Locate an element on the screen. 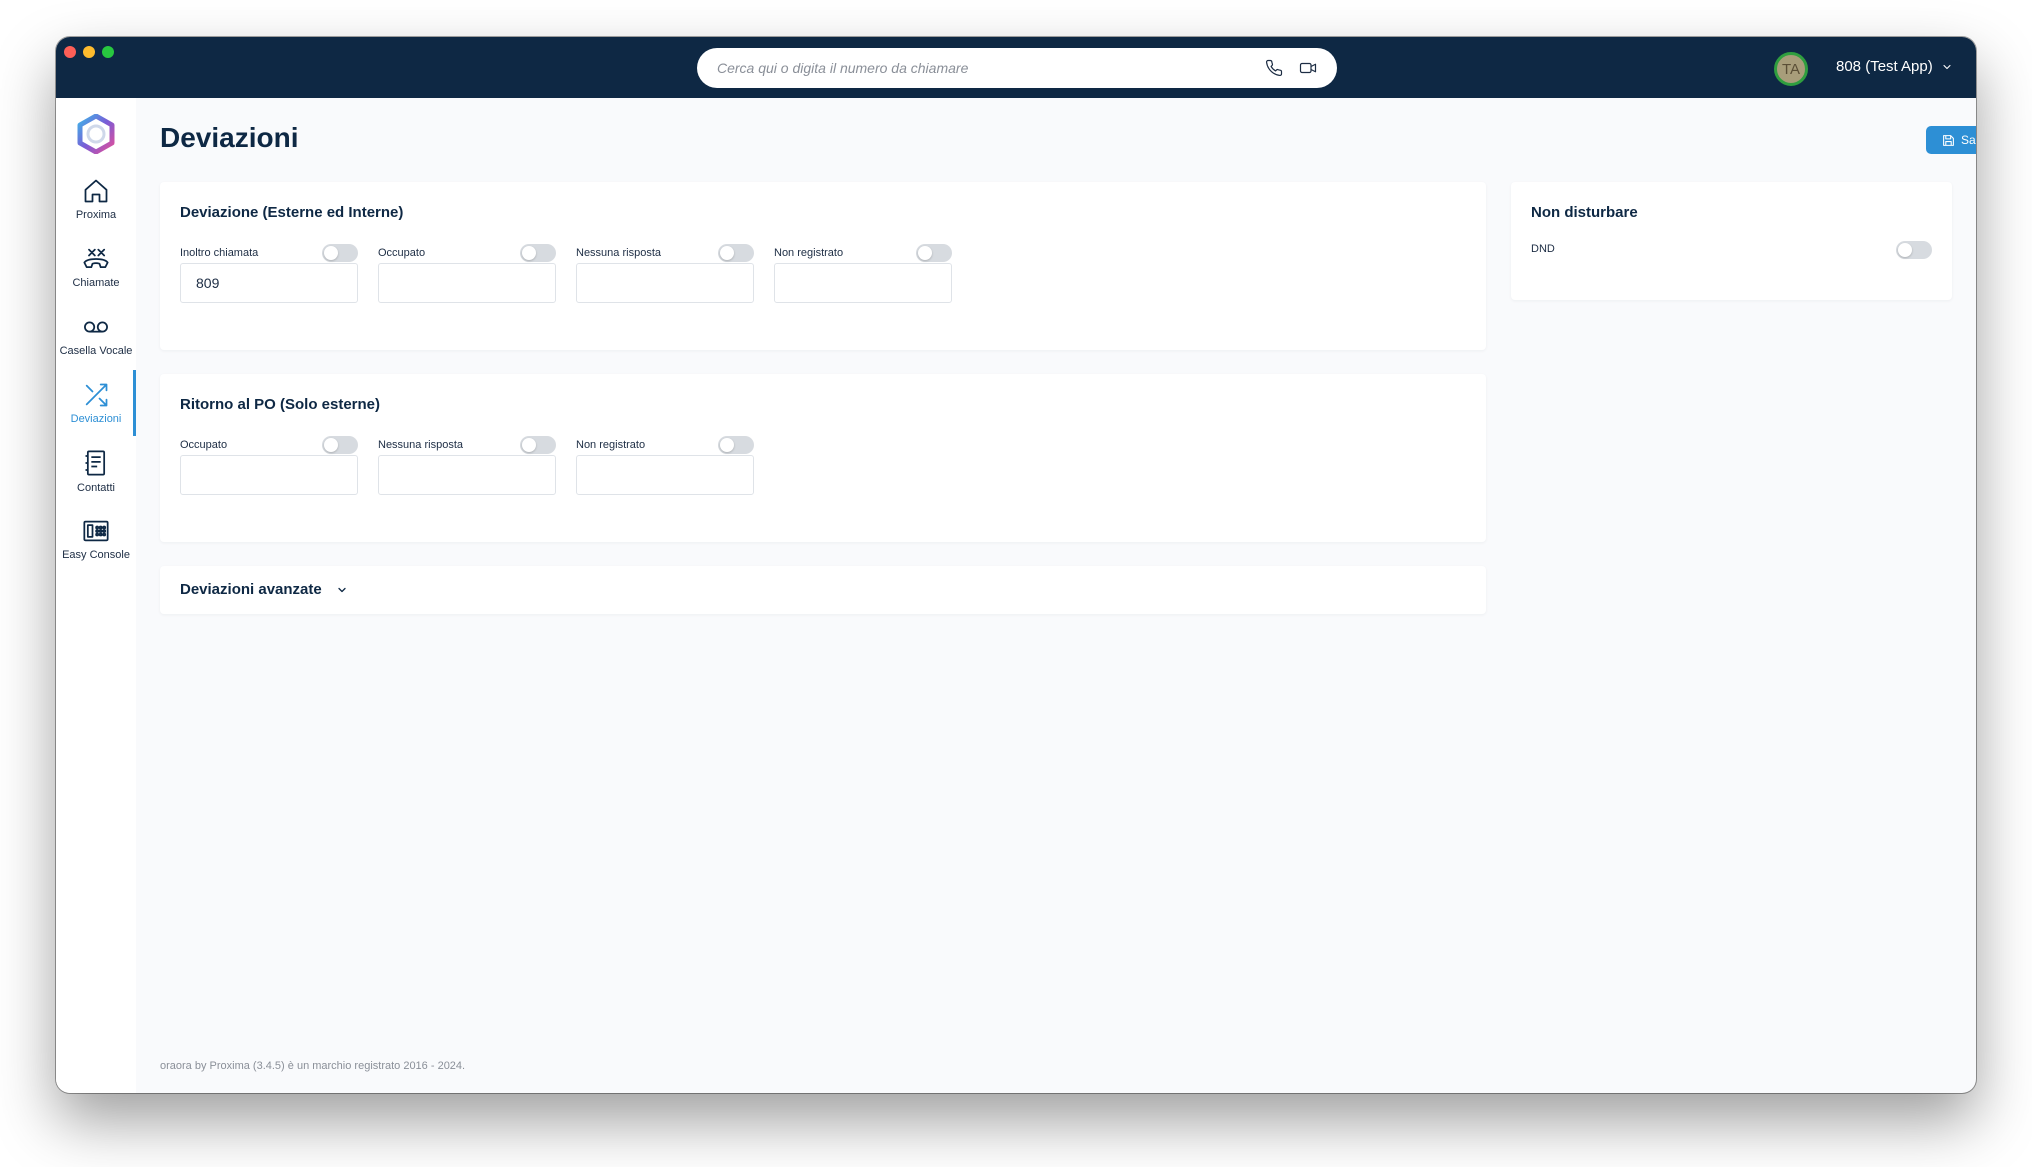 Image resolution: width=2032 pixels, height=1167 pixels. sidebar-item-easy-console: Easy Console is located at coordinates (96, 539).